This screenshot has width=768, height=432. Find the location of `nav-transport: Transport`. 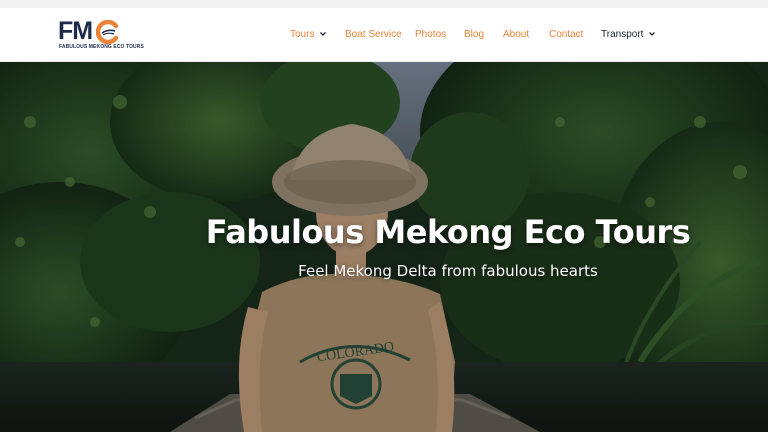

nav-transport: Transport is located at coordinates (628, 35).